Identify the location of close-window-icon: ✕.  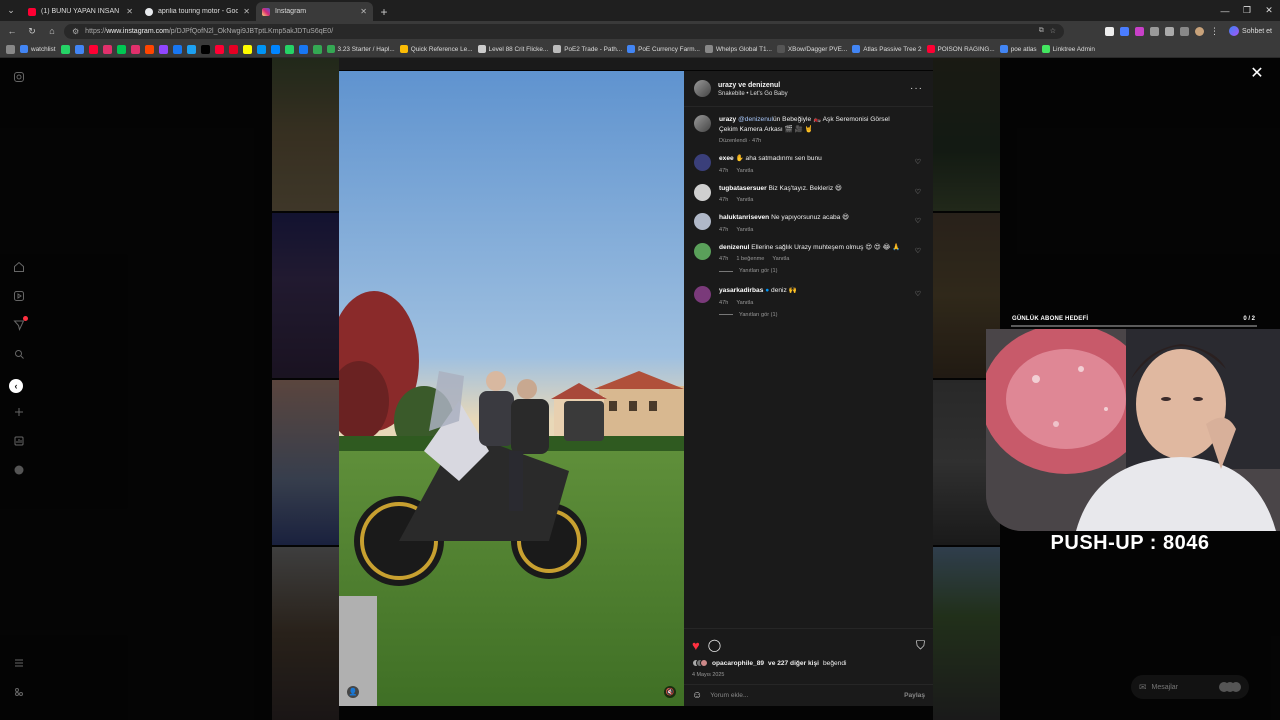
(1269, 10).